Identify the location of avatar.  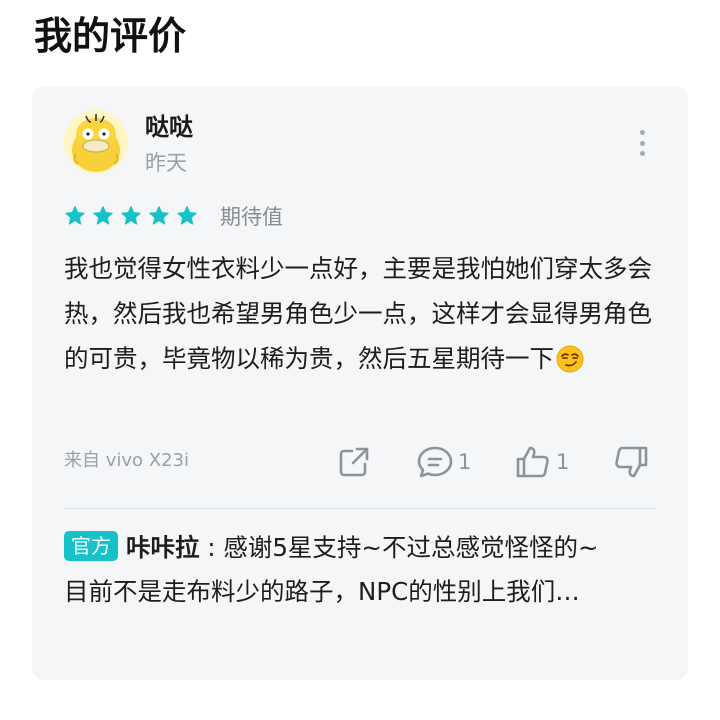
(96, 142).